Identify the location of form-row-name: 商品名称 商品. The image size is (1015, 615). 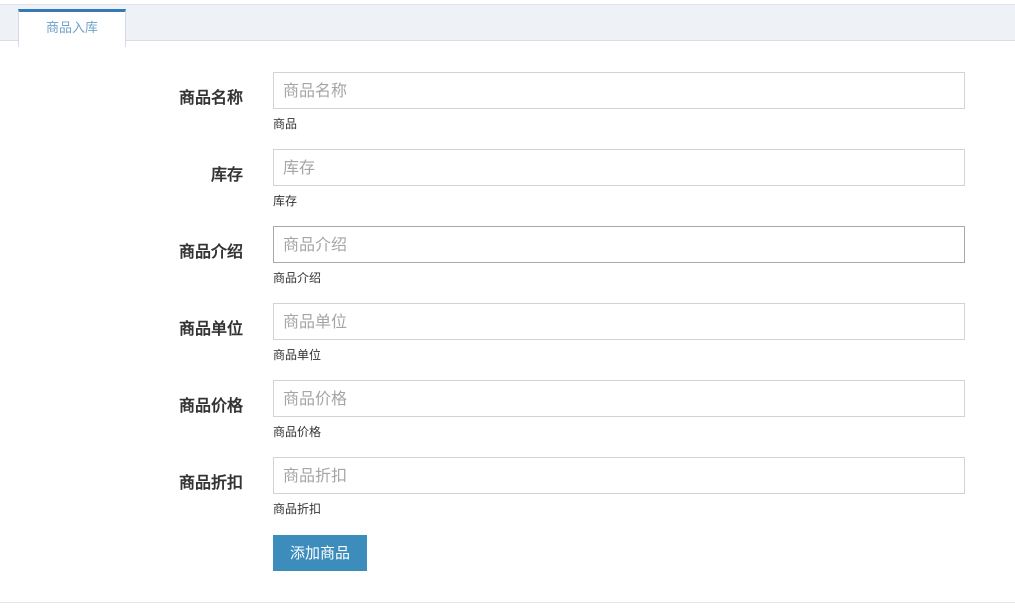
(507, 107).